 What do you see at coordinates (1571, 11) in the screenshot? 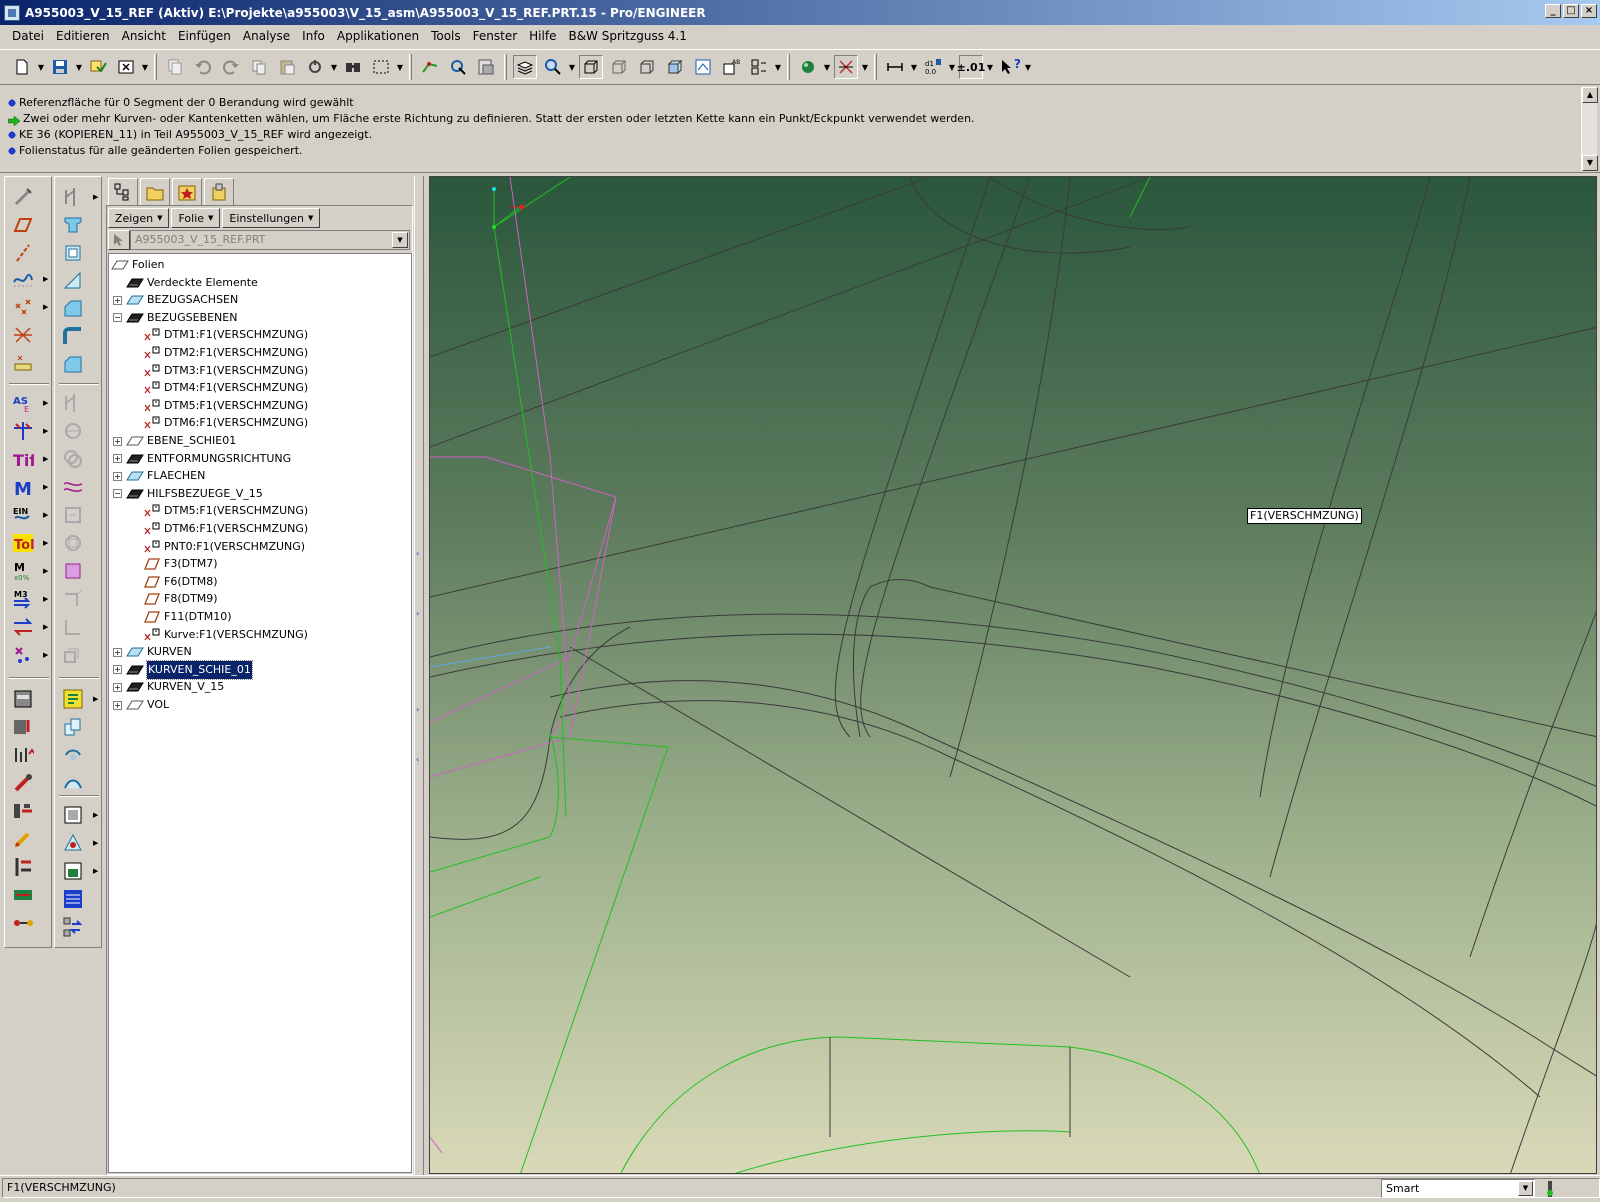
I see `maximize-button: □` at bounding box center [1571, 11].